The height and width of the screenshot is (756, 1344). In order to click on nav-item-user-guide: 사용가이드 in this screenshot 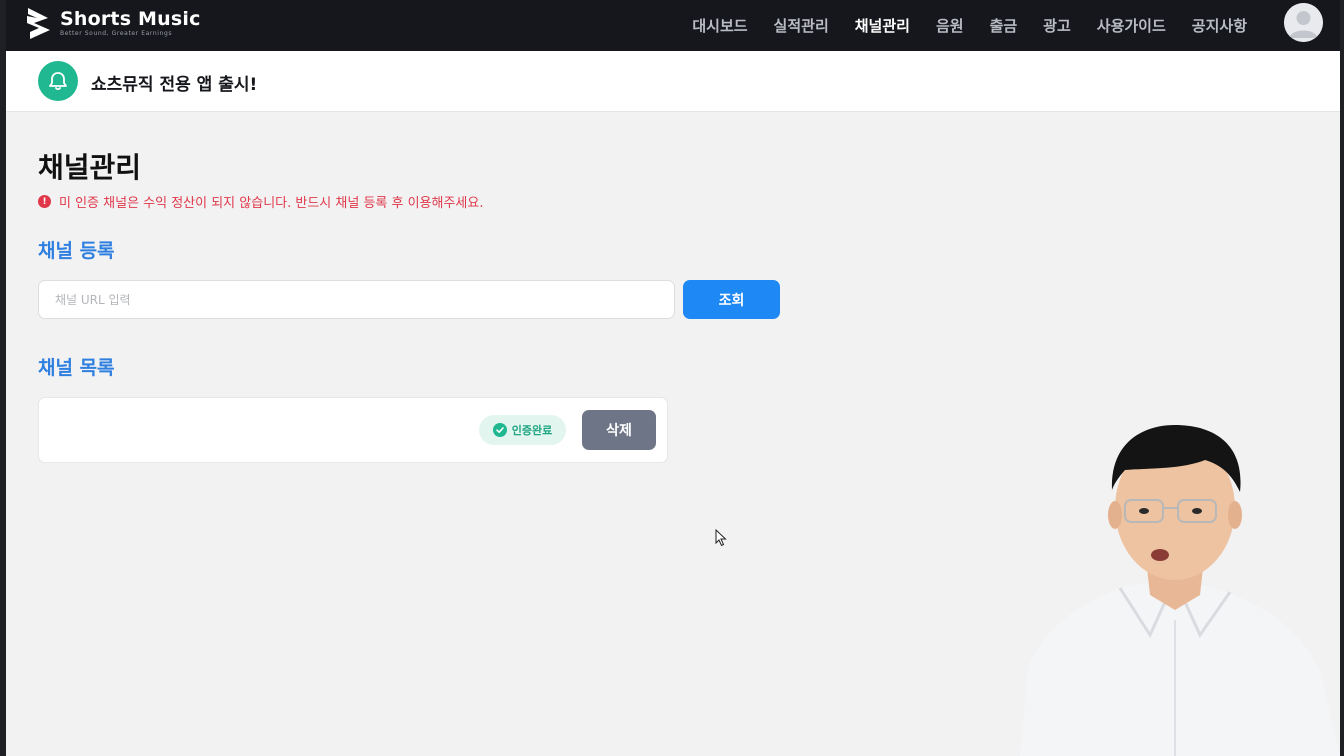, I will do `click(1131, 25)`.